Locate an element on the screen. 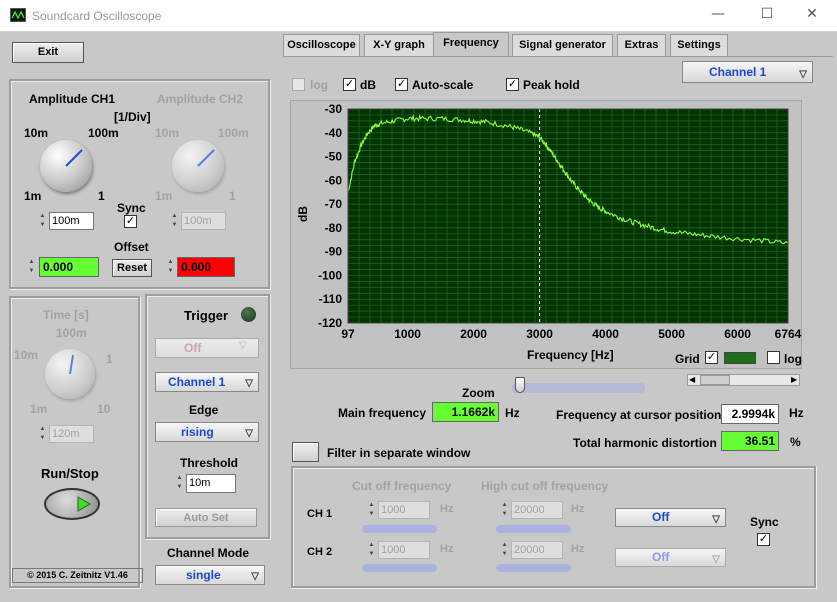 The width and height of the screenshot is (837, 602). run-stop-label: Run/Stop is located at coordinates (70, 473).